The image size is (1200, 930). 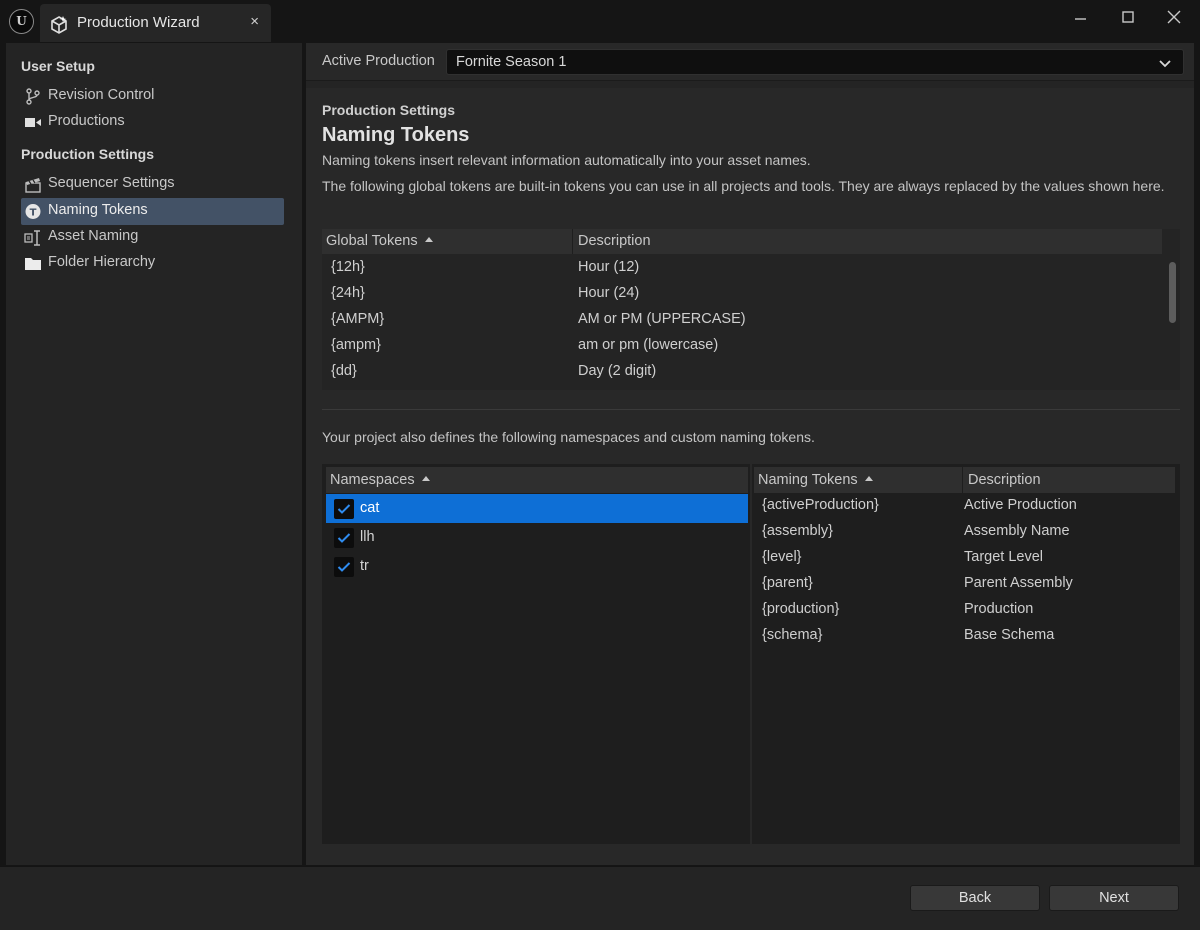 What do you see at coordinates (87, 154) in the screenshot?
I see `sidebar-header-production-settings: Production Settings` at bounding box center [87, 154].